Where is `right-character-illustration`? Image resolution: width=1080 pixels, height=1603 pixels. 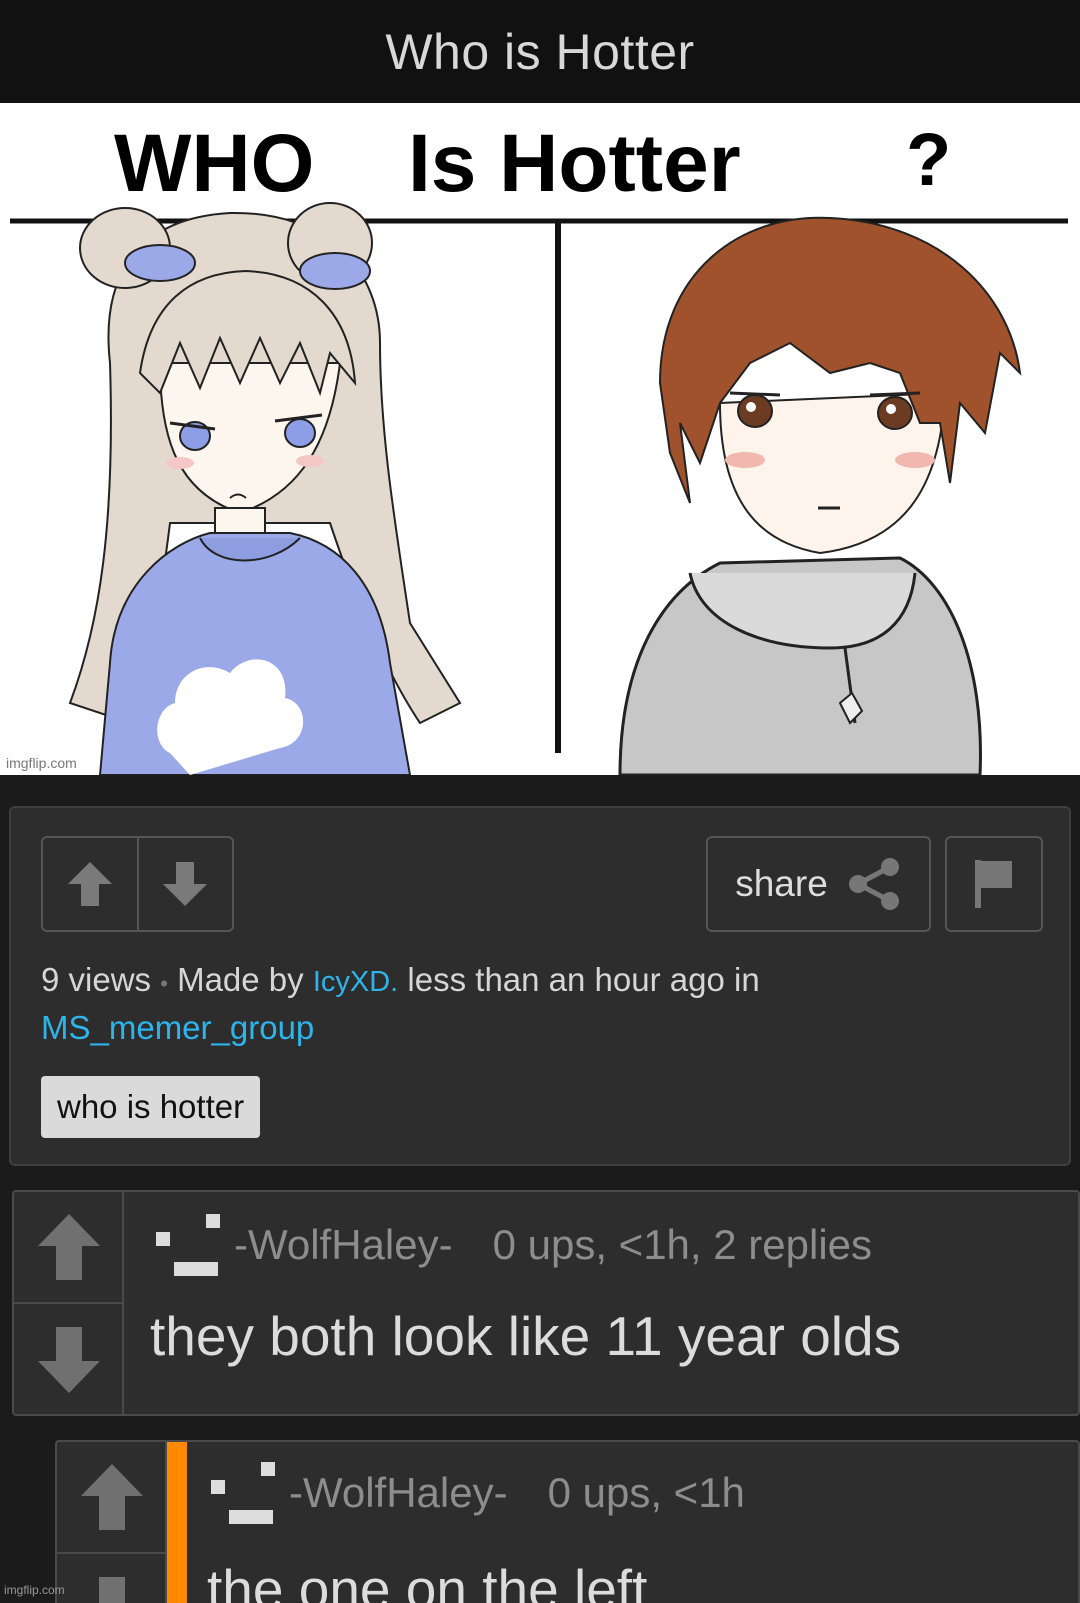
right-character-illustration is located at coordinates (820, 495).